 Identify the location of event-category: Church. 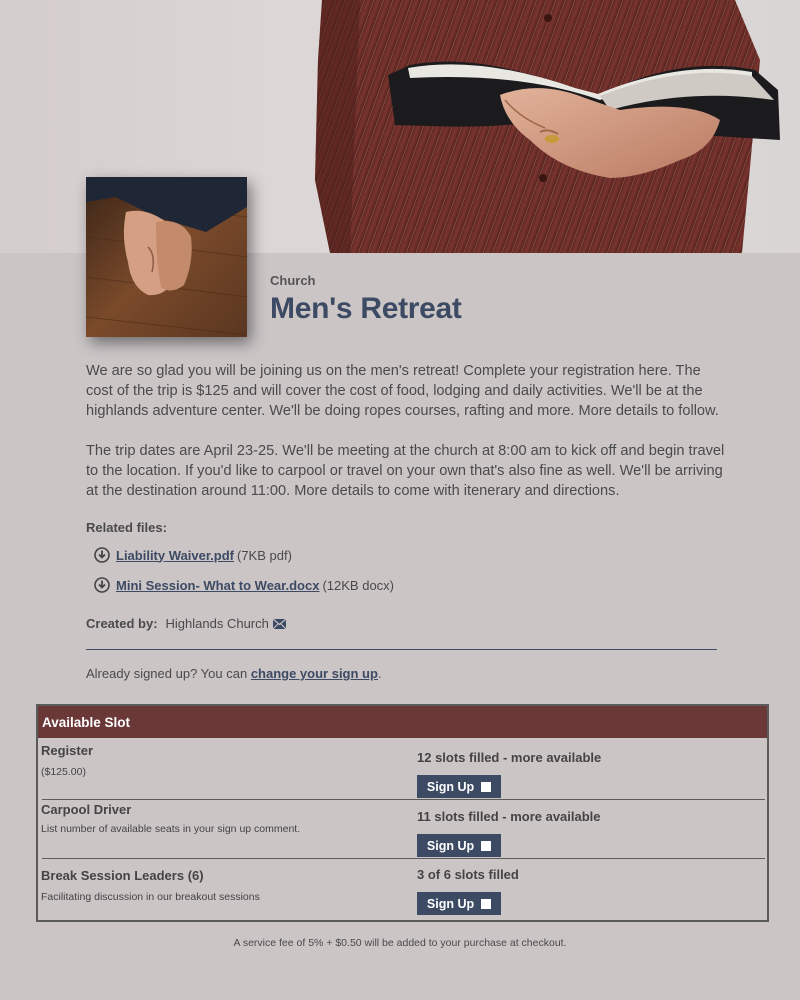
(293, 280).